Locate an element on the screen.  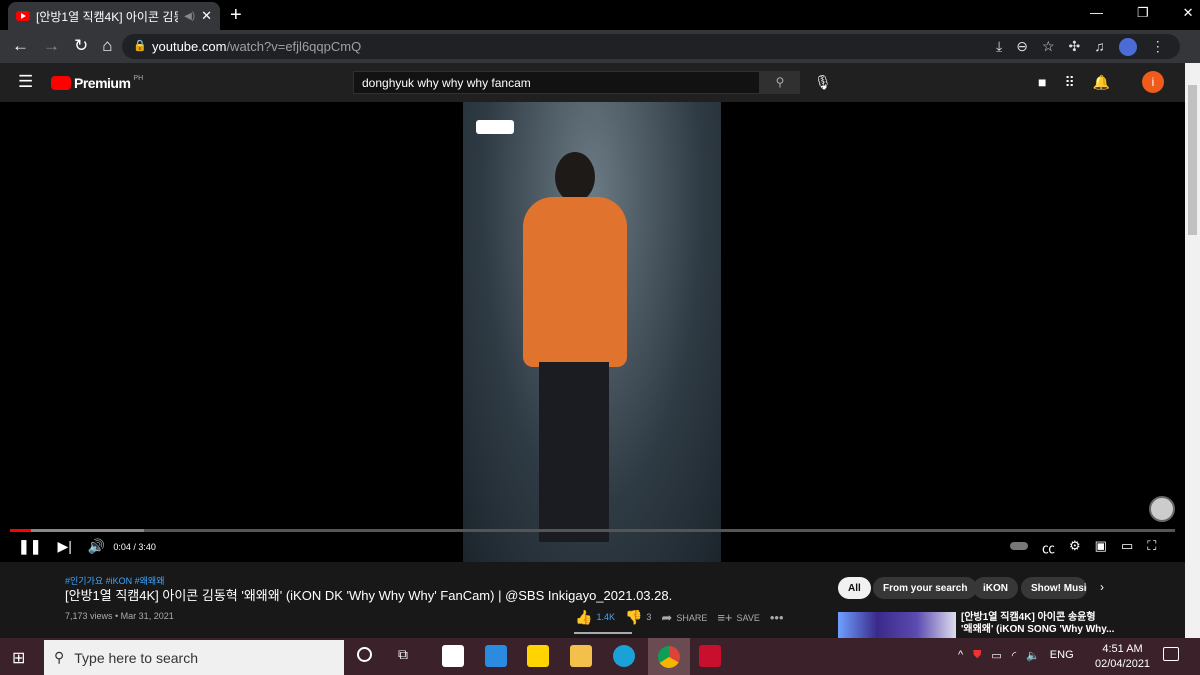
profile-icon is located at coordinates (1127, 47).